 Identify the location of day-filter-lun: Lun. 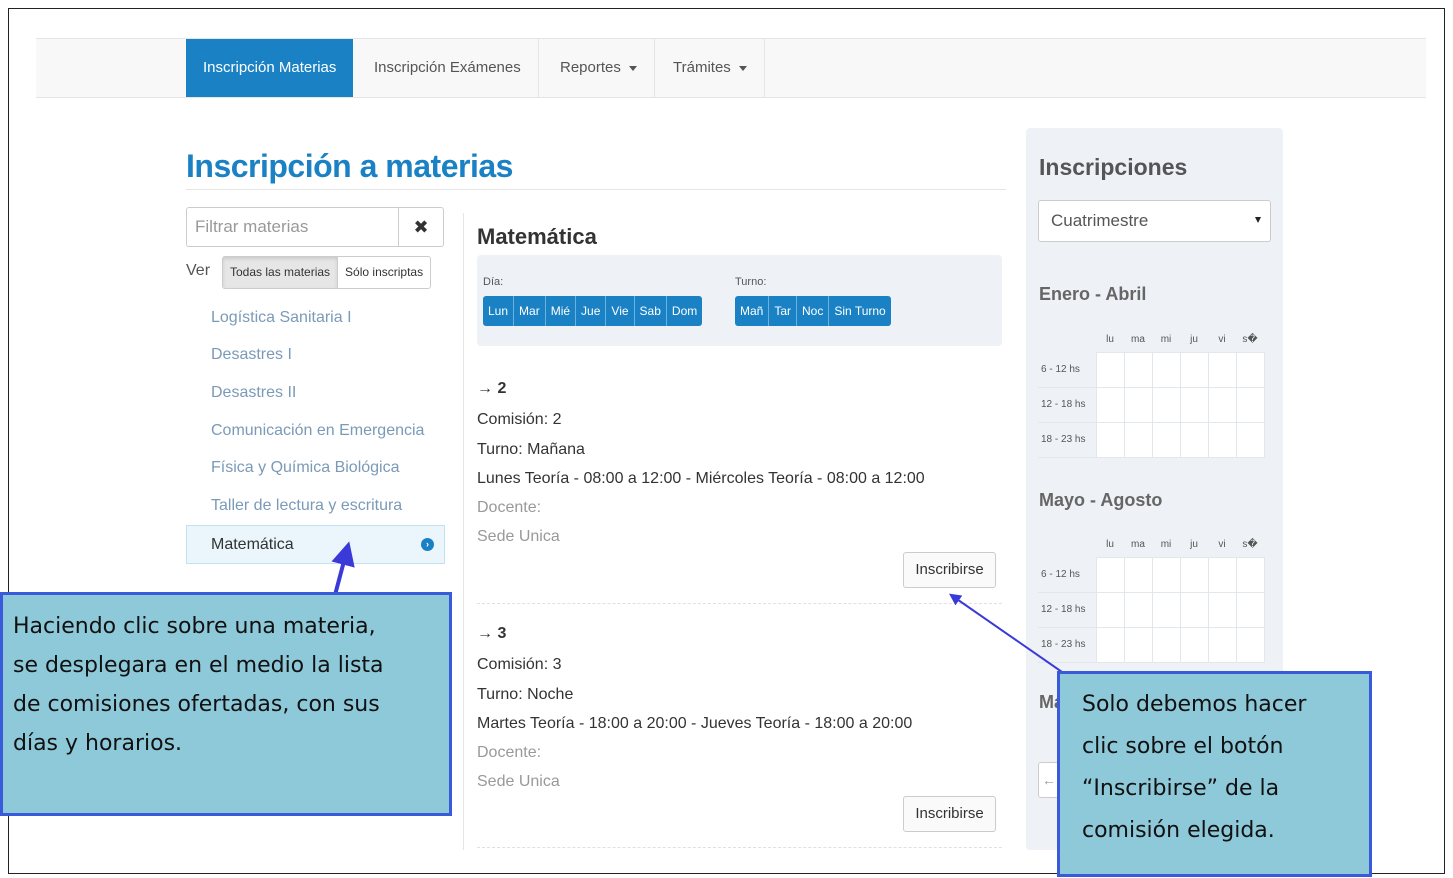
(499, 311).